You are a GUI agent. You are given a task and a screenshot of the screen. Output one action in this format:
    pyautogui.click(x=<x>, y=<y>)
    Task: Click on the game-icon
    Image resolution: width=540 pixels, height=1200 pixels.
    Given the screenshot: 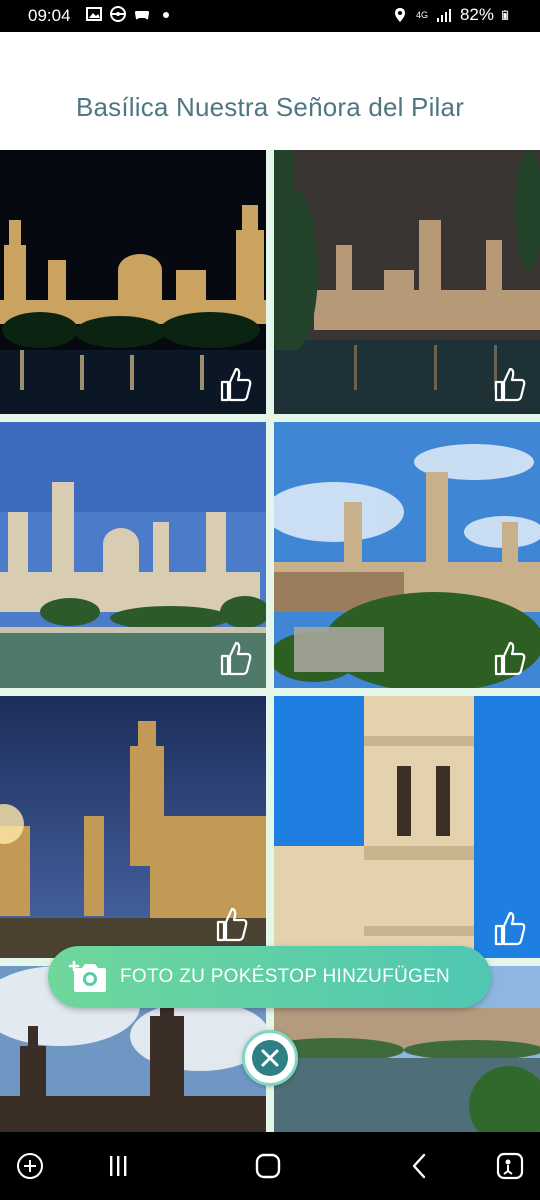 What is the action you would take?
    pyautogui.click(x=30, y=1166)
    